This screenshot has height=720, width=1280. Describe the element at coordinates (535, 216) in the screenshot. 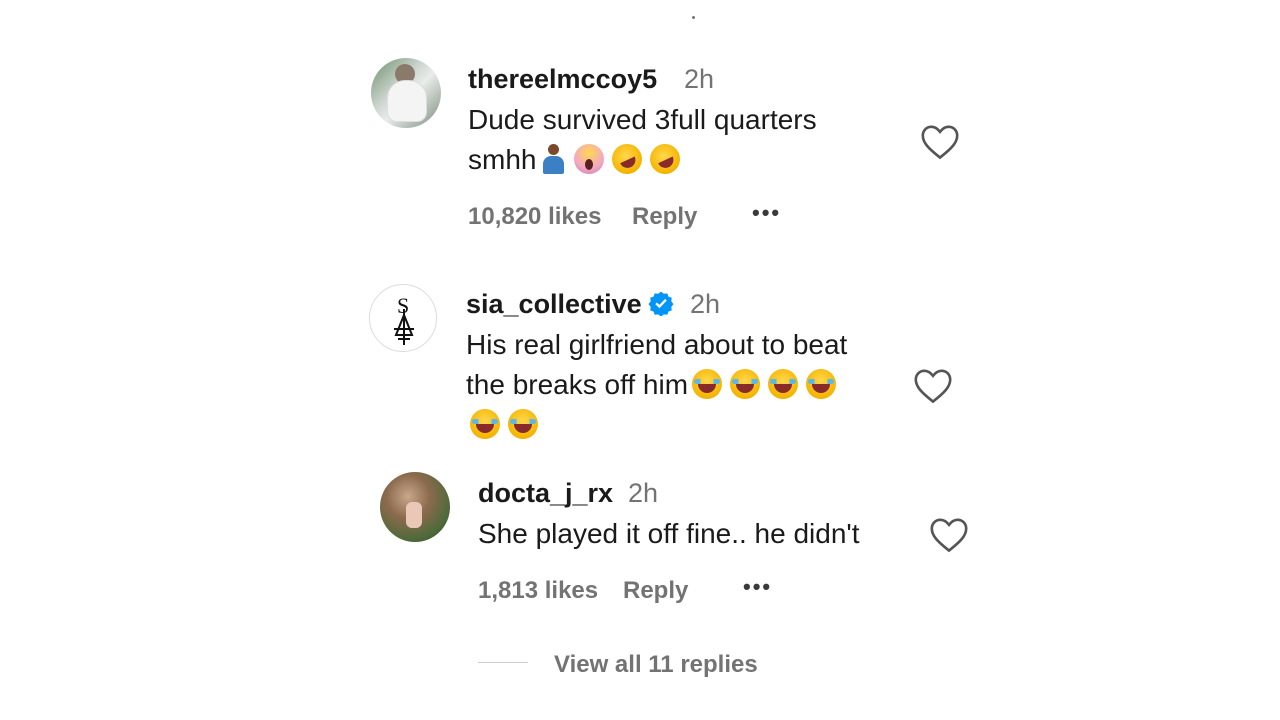

I see `likes-count: 10,820 likes` at that location.